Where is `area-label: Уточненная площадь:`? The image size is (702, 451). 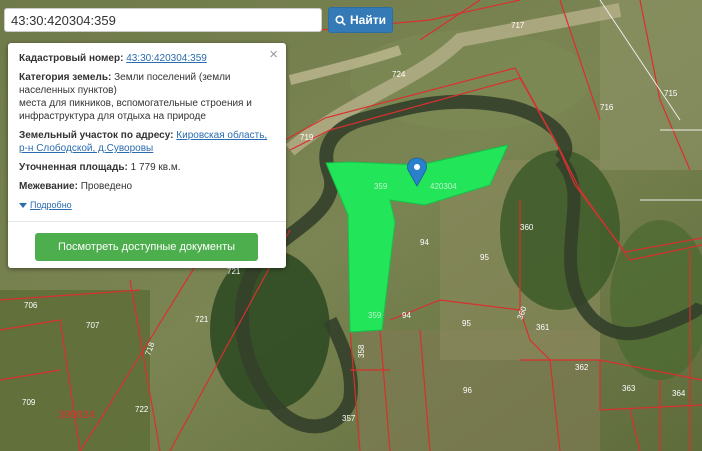 area-label: Уточненная площадь: is located at coordinates (73, 167).